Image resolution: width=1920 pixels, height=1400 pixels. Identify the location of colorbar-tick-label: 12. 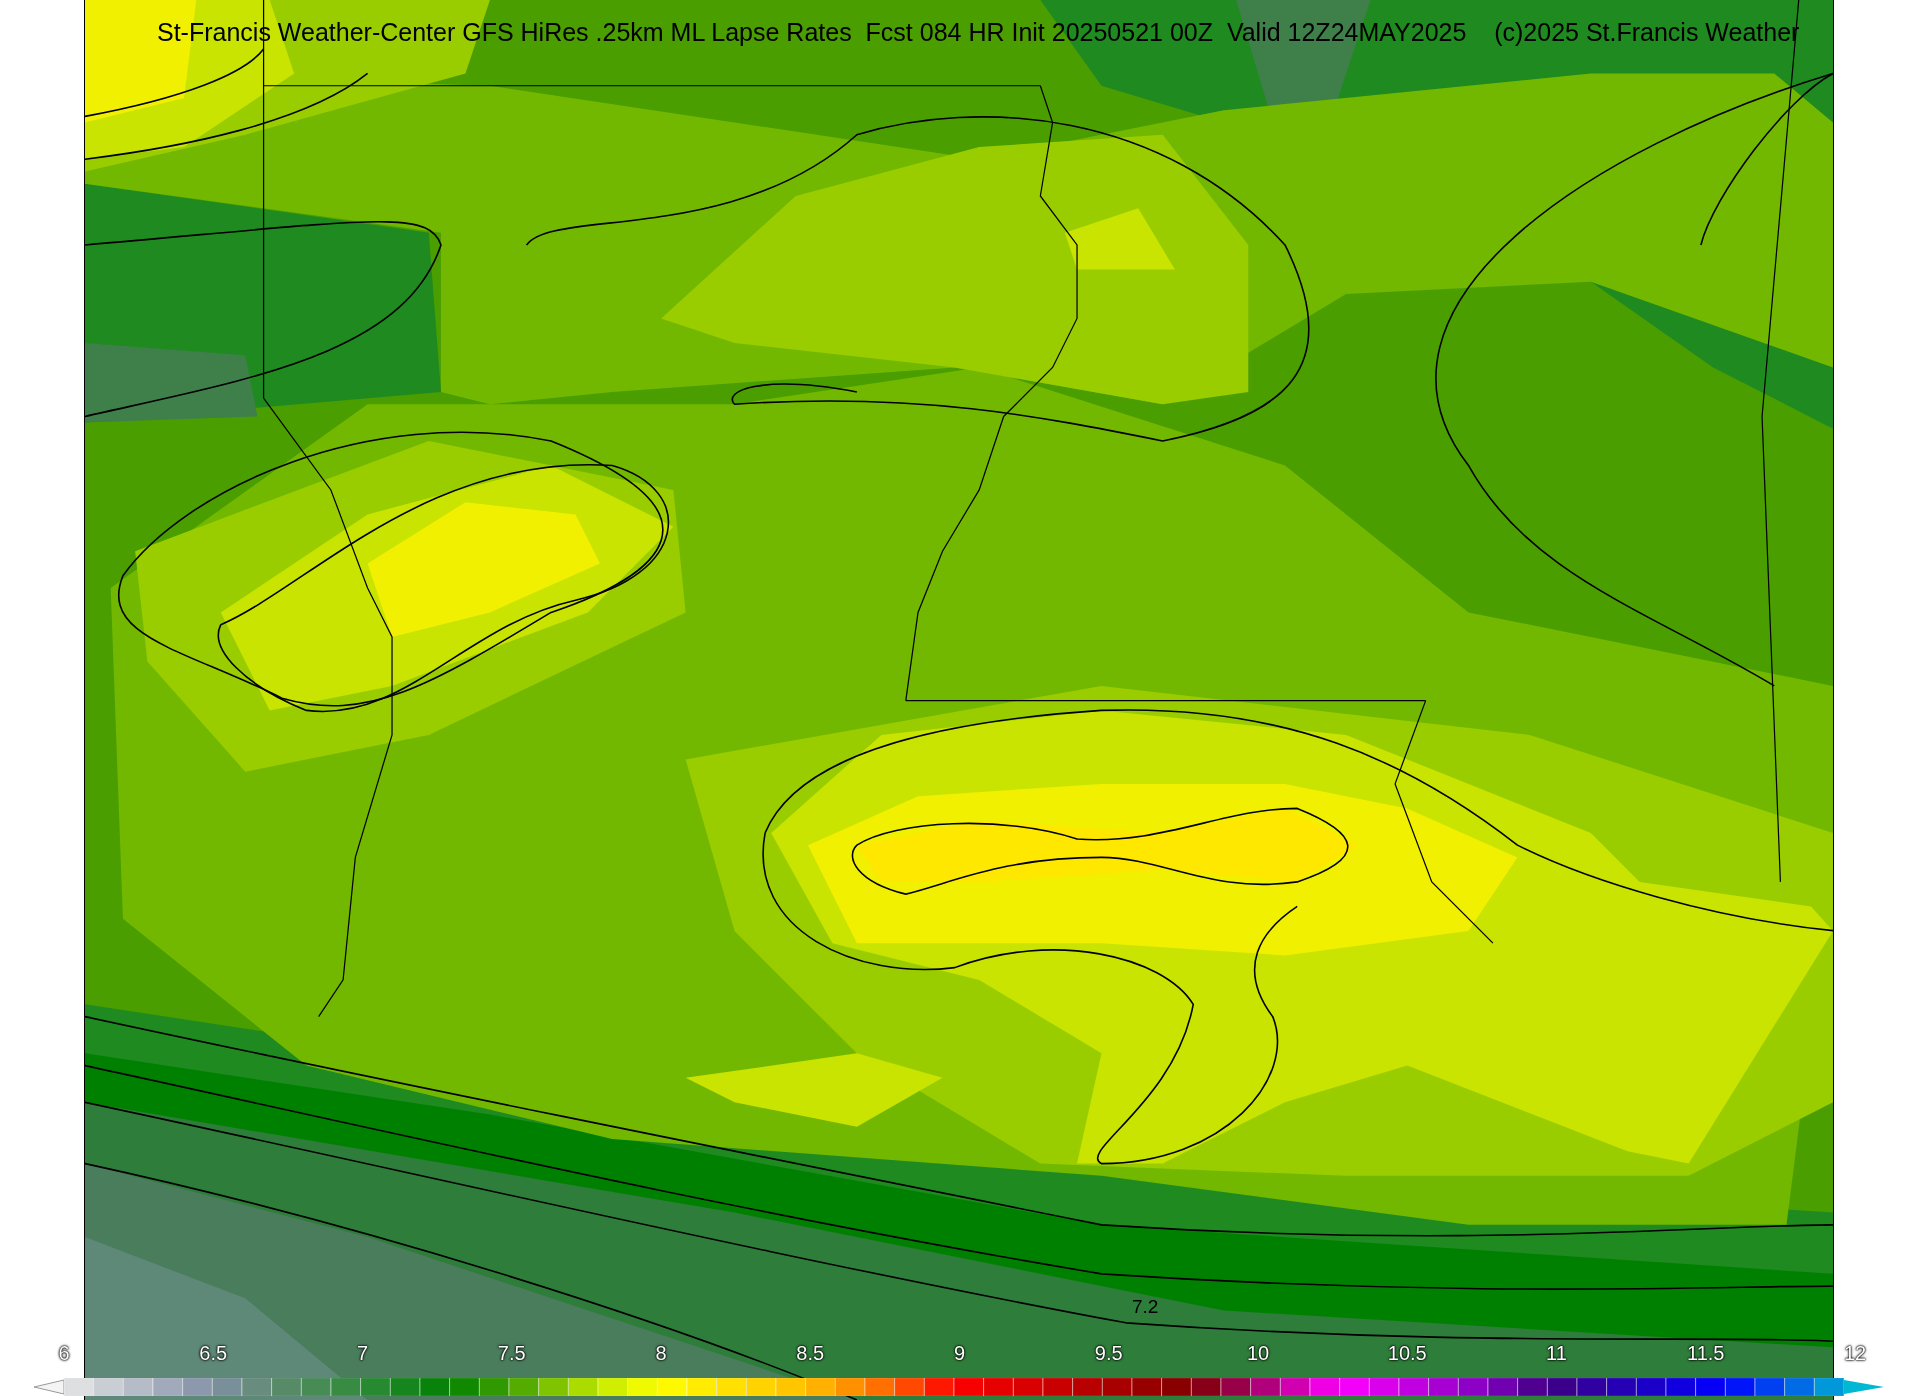
(1855, 1353).